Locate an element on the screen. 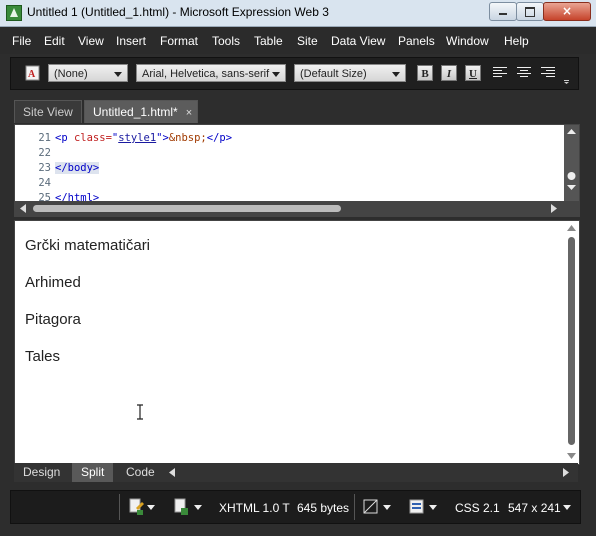 Image resolution: width=596 pixels, height=536 pixels. font-size-dropdown: (Default Size) is located at coordinates (350, 73).